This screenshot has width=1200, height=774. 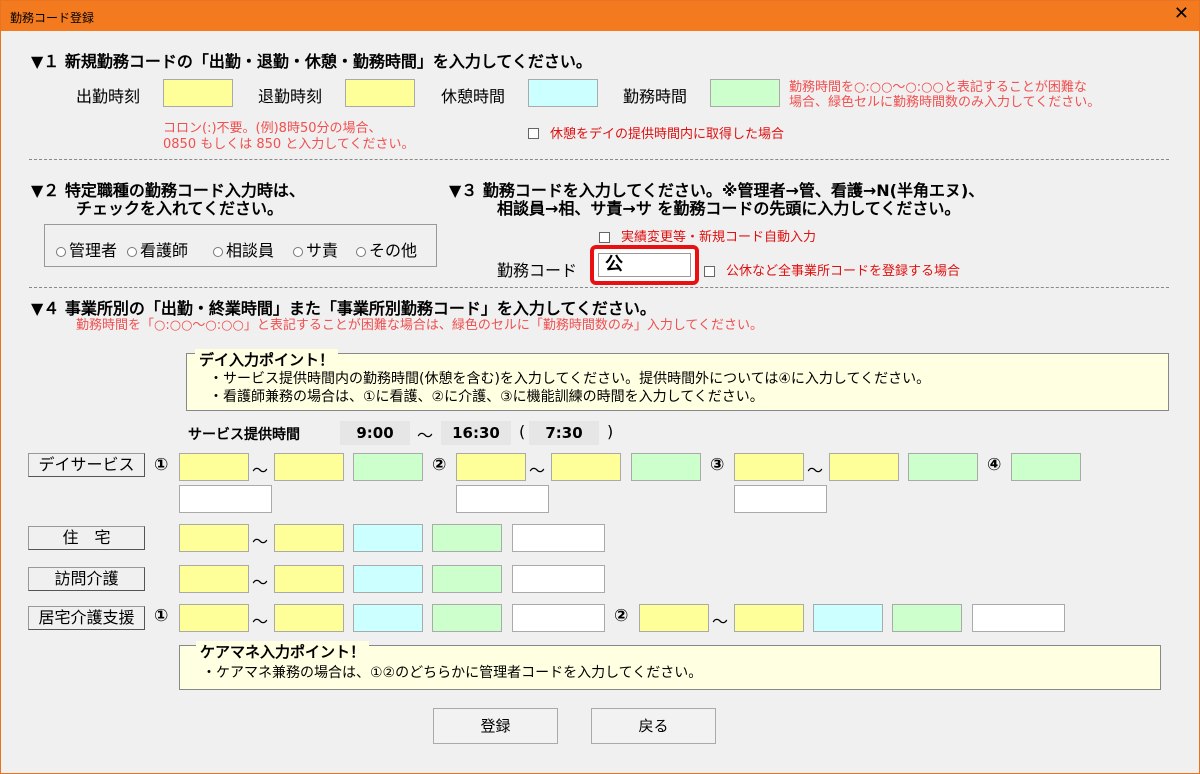 I want to click on mark-3: ③, so click(x=717, y=465).